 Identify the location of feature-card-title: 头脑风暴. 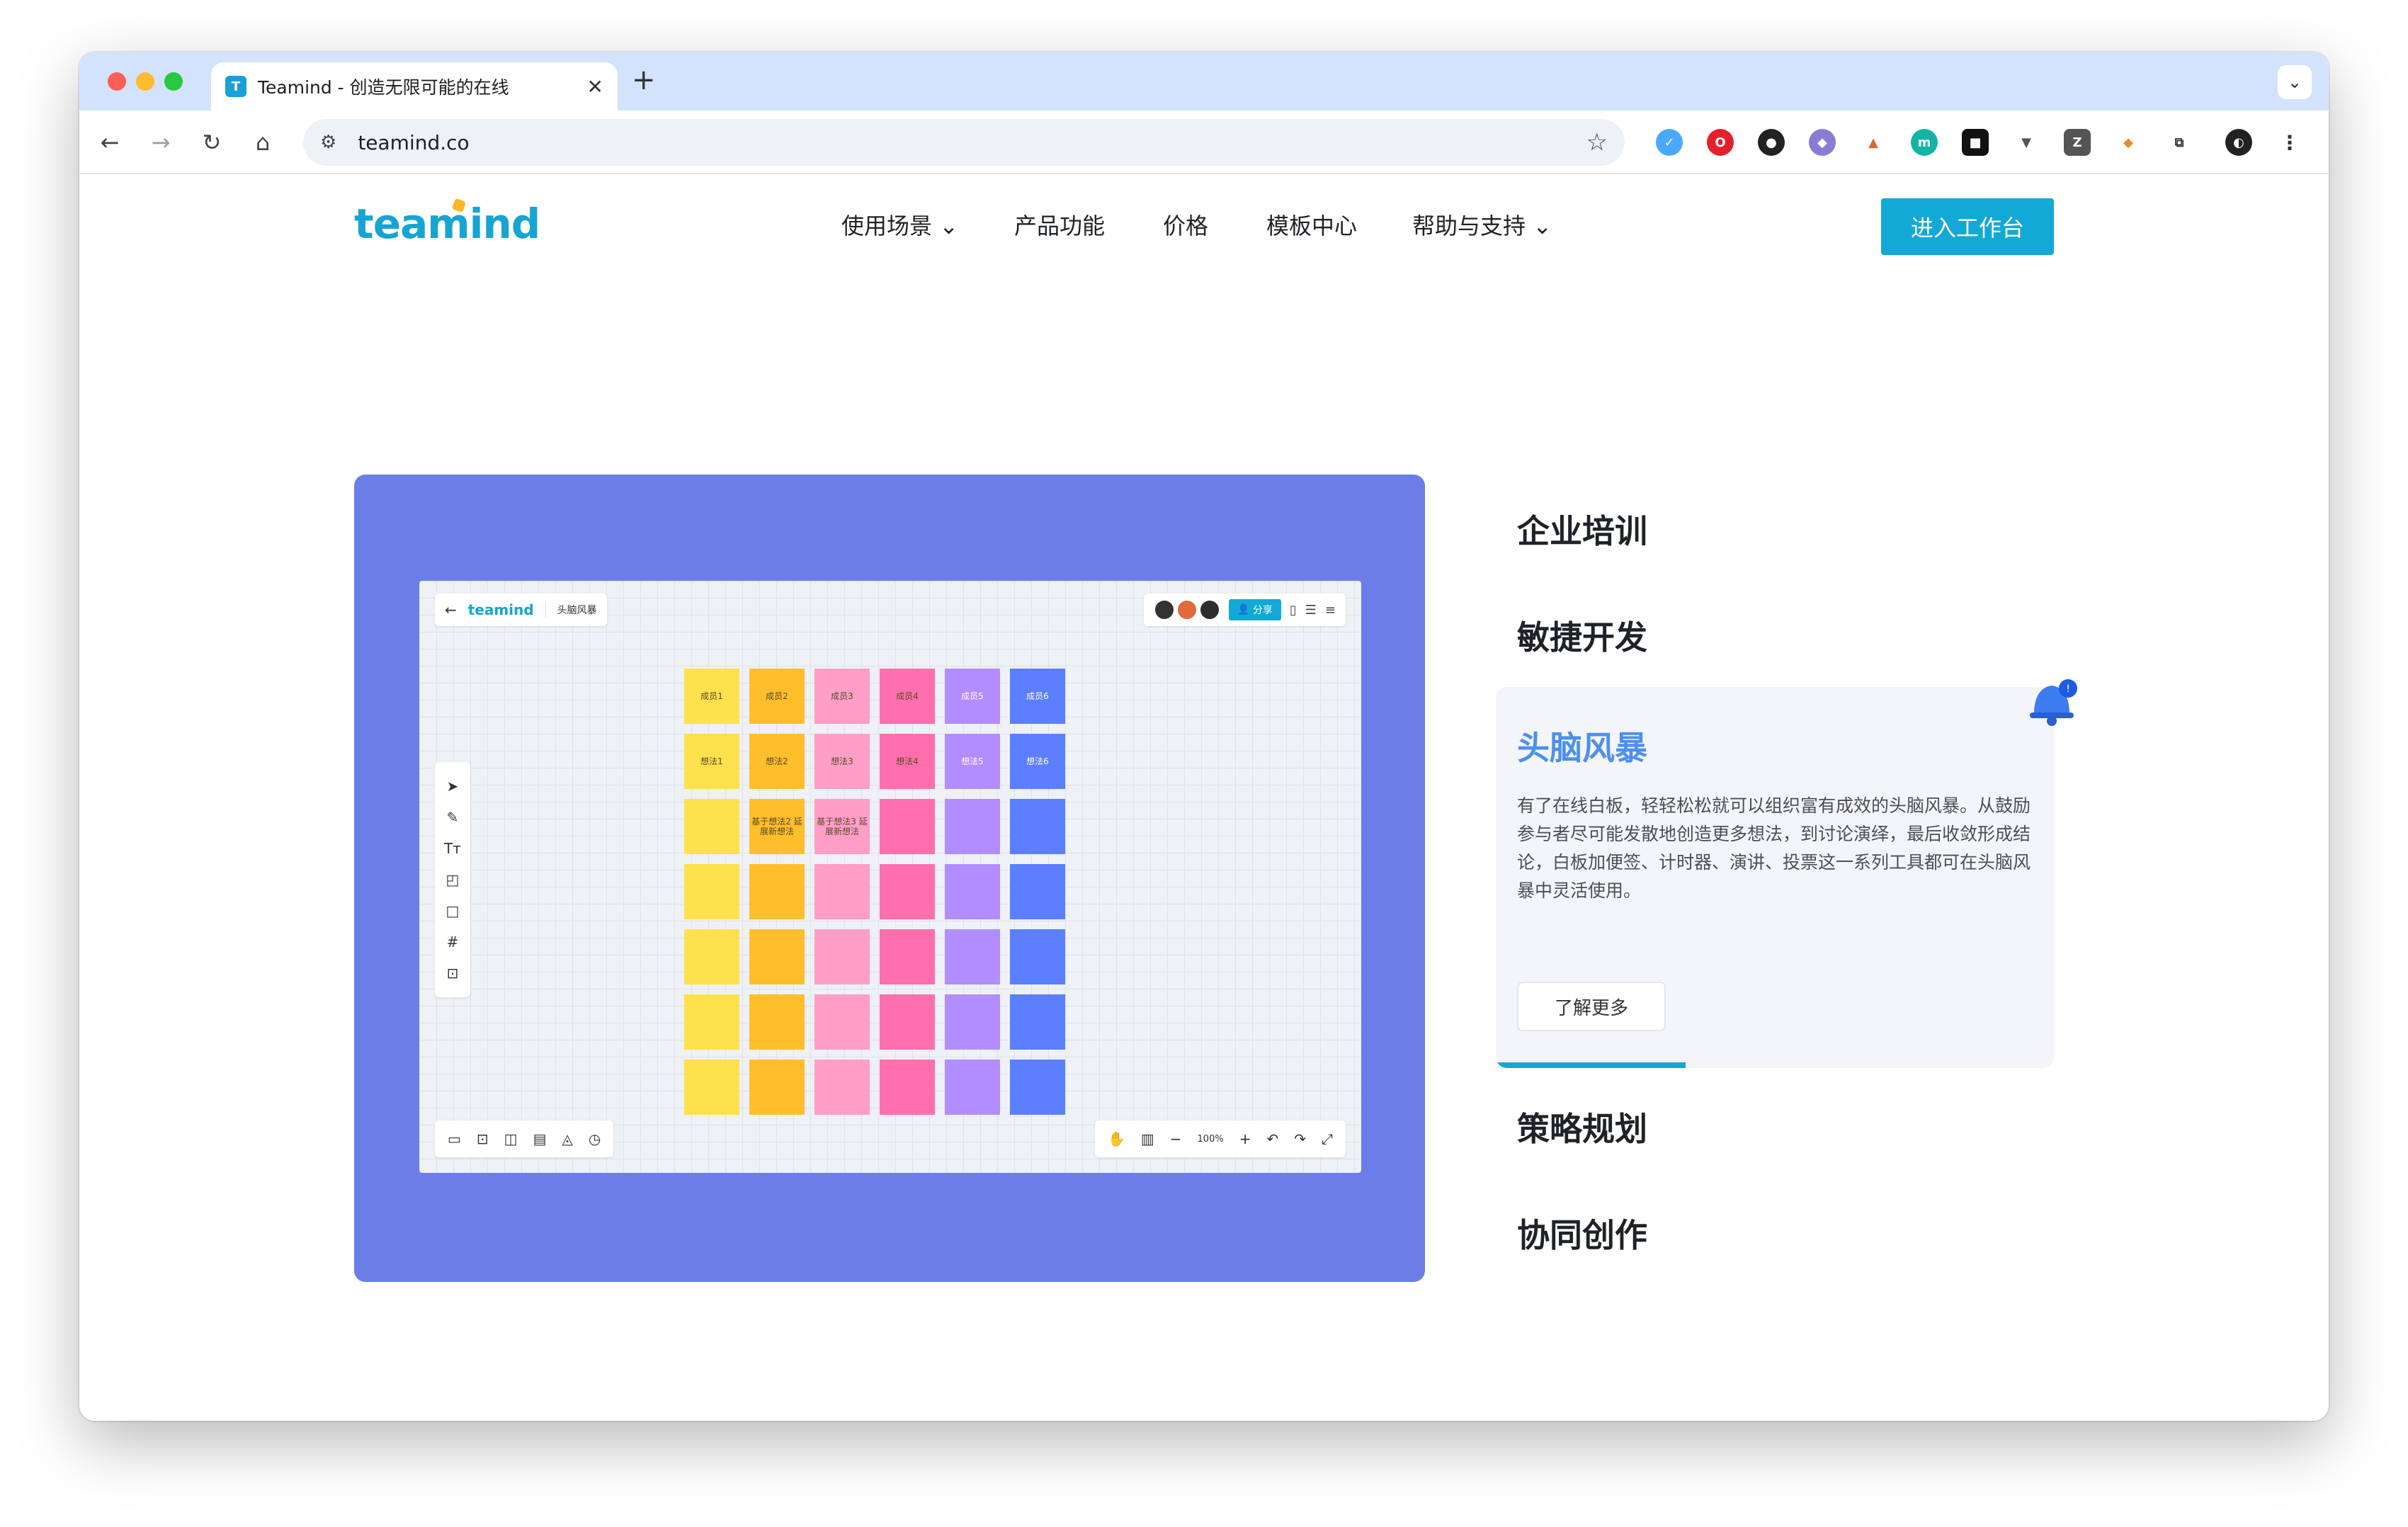
(1582, 745).